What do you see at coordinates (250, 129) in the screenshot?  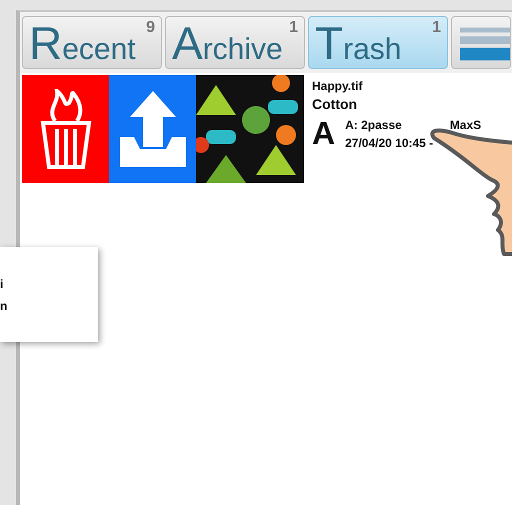 I see `pattern-thumbnail` at bounding box center [250, 129].